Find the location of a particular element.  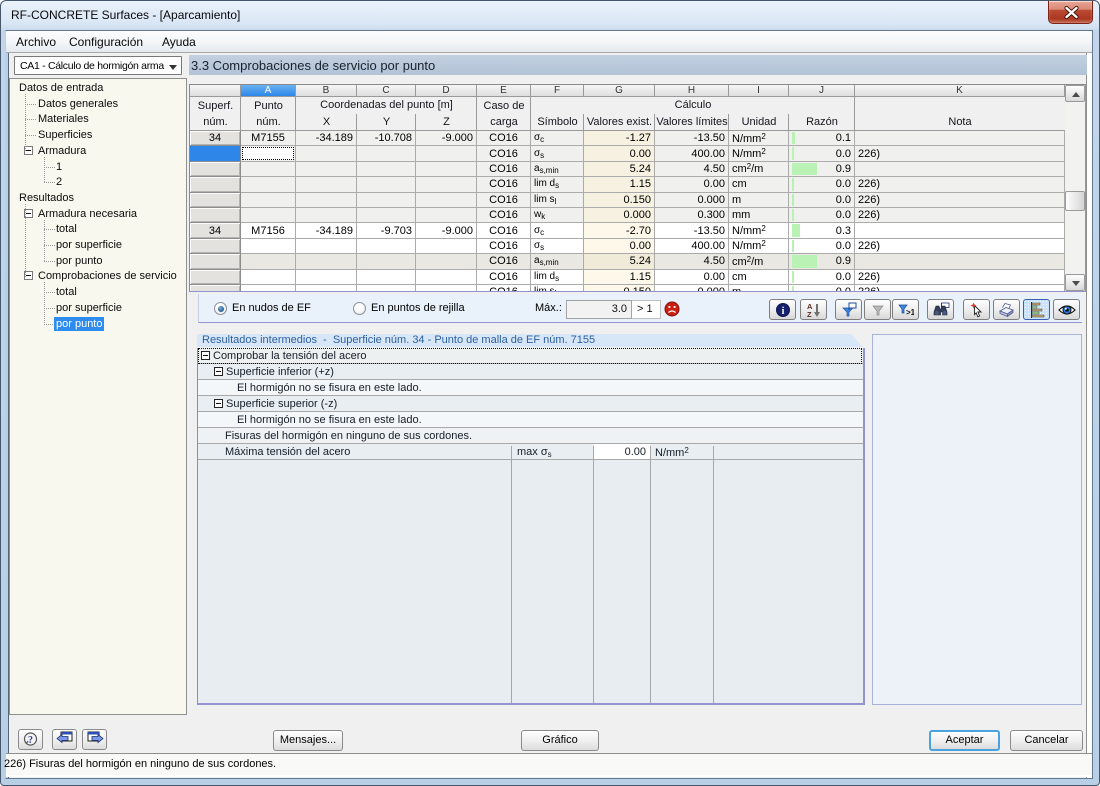

svg-text: i is located at coordinates (782, 311).